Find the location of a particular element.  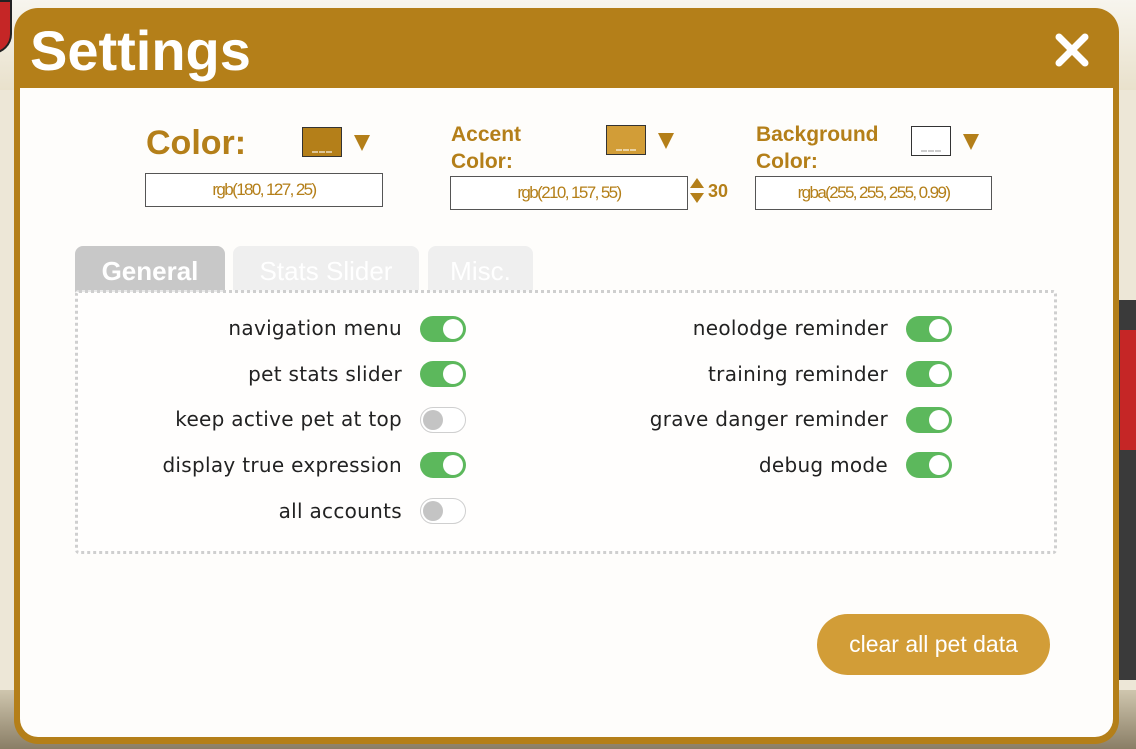

option-label: pet stats slider is located at coordinates (325, 374).